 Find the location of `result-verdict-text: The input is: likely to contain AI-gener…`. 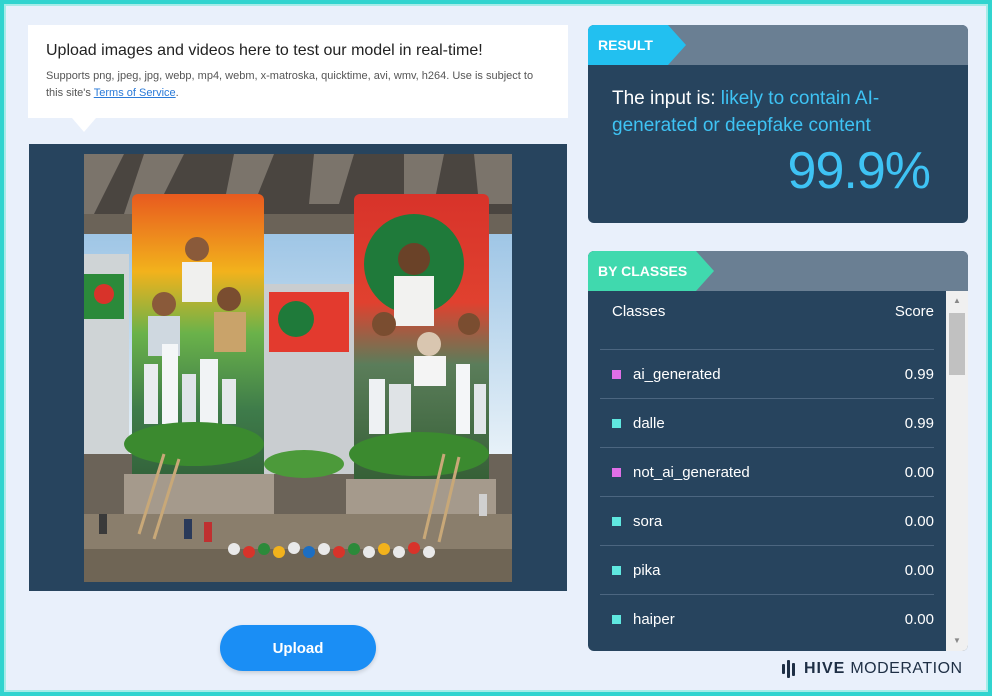

result-verdict-text: The input is: likely to contain AI-gener… is located at coordinates (772, 112).